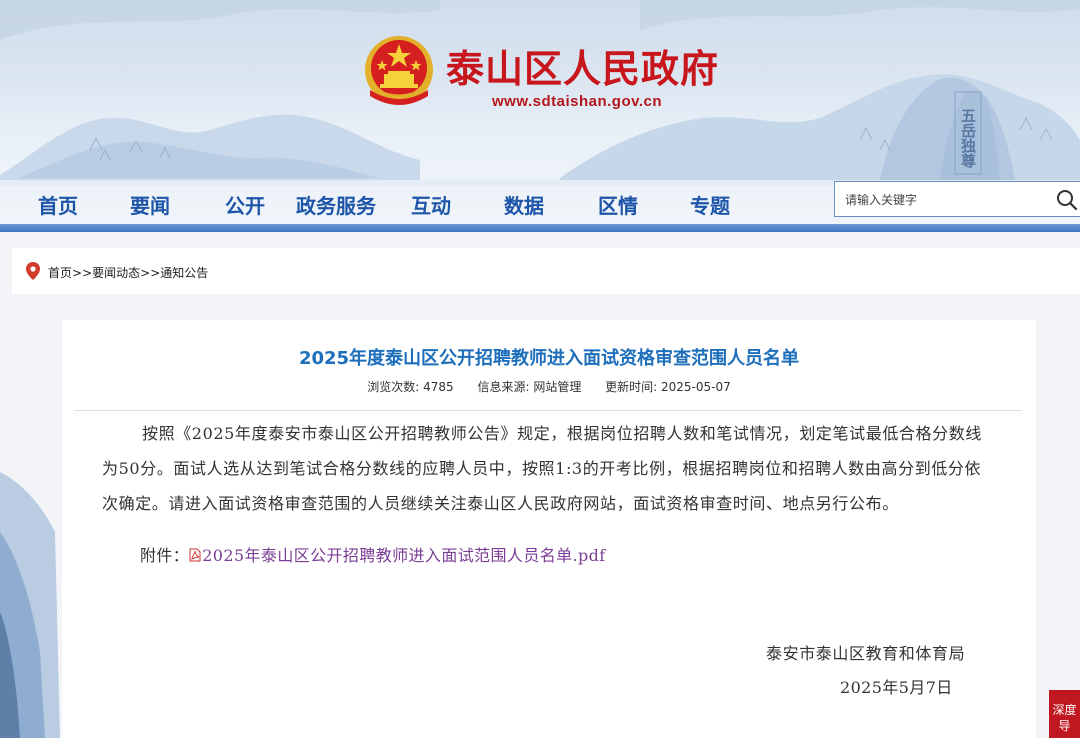  I want to click on nav-item-news: 要闻, so click(150, 204).